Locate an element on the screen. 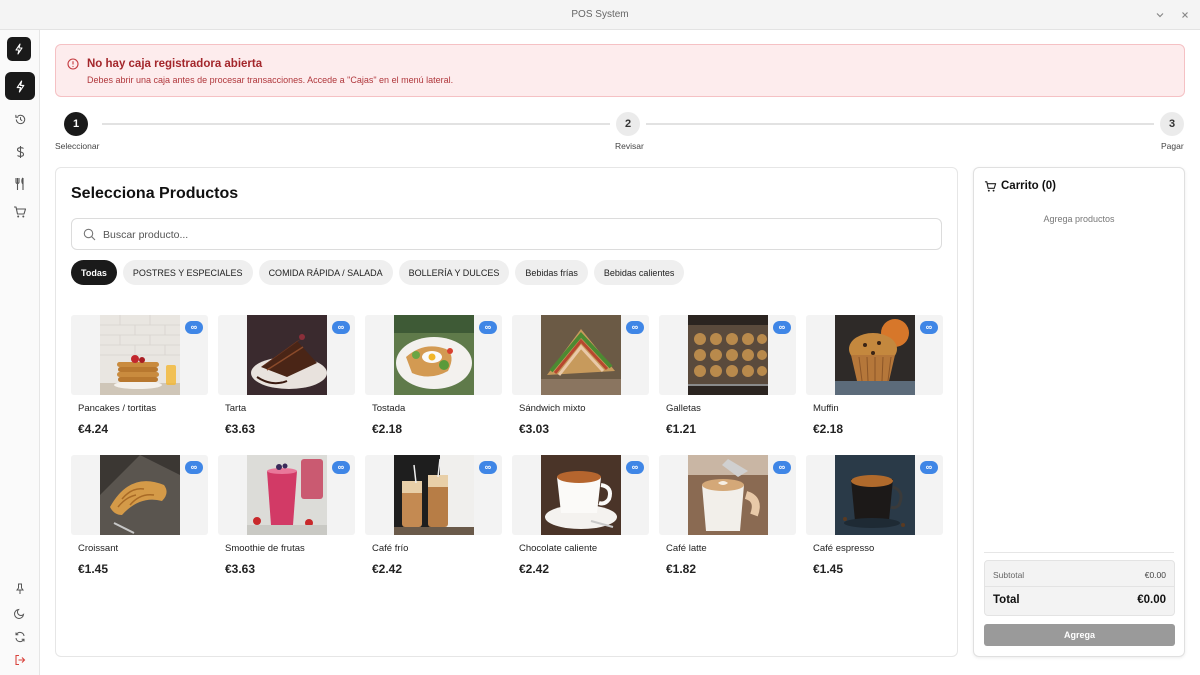 The width and height of the screenshot is (1200, 675). total-value: €0.00 is located at coordinates (1151, 600).